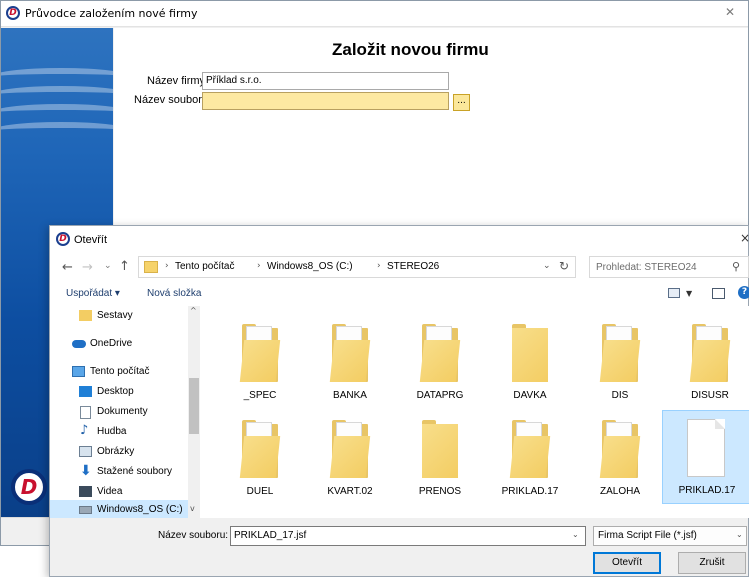  Describe the element at coordinates (85, 451) in the screenshot. I see `pictures-icon` at that location.